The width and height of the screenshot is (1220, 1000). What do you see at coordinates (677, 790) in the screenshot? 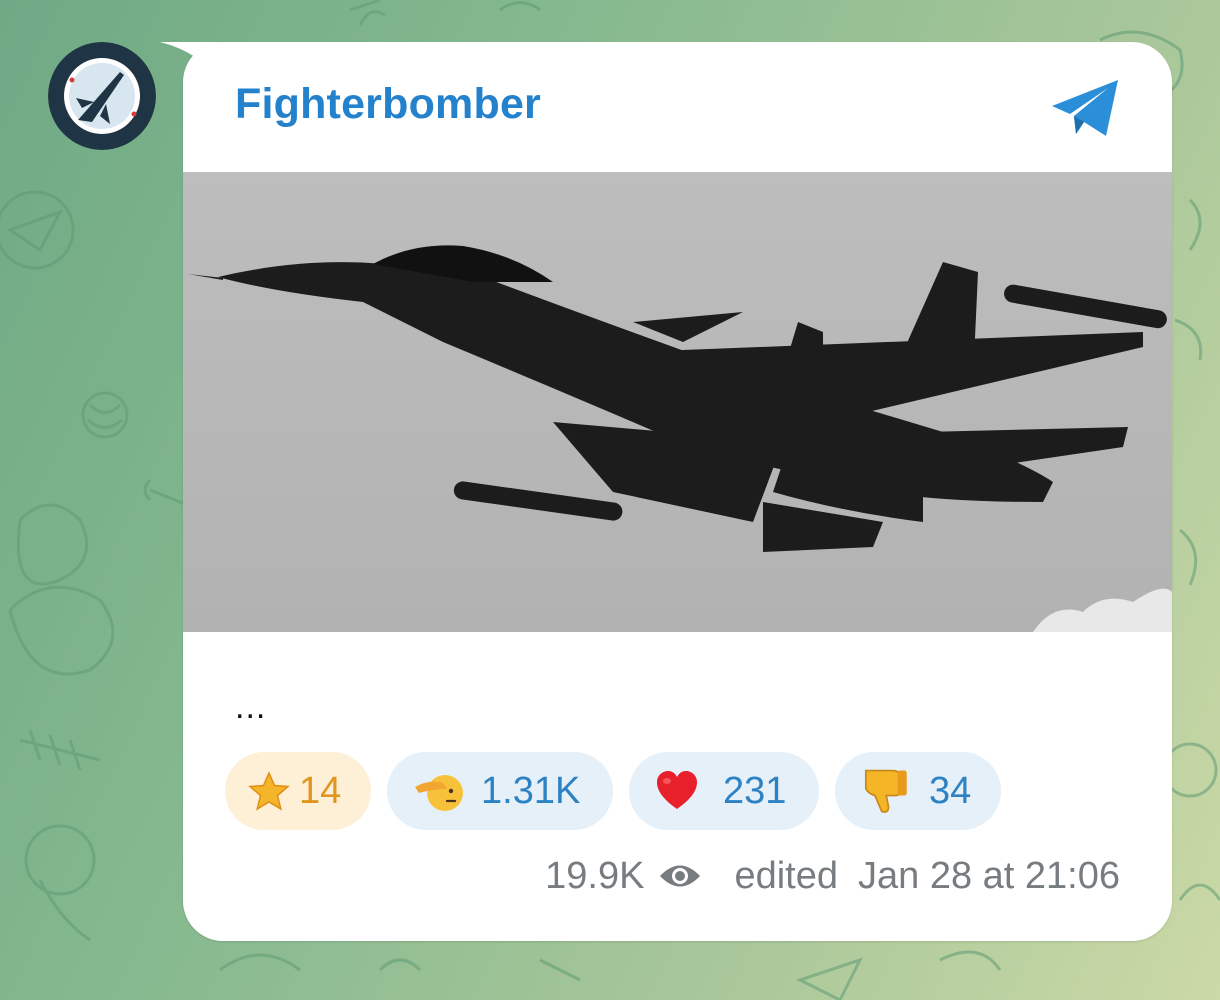
I see `red-heart-icon` at bounding box center [677, 790].